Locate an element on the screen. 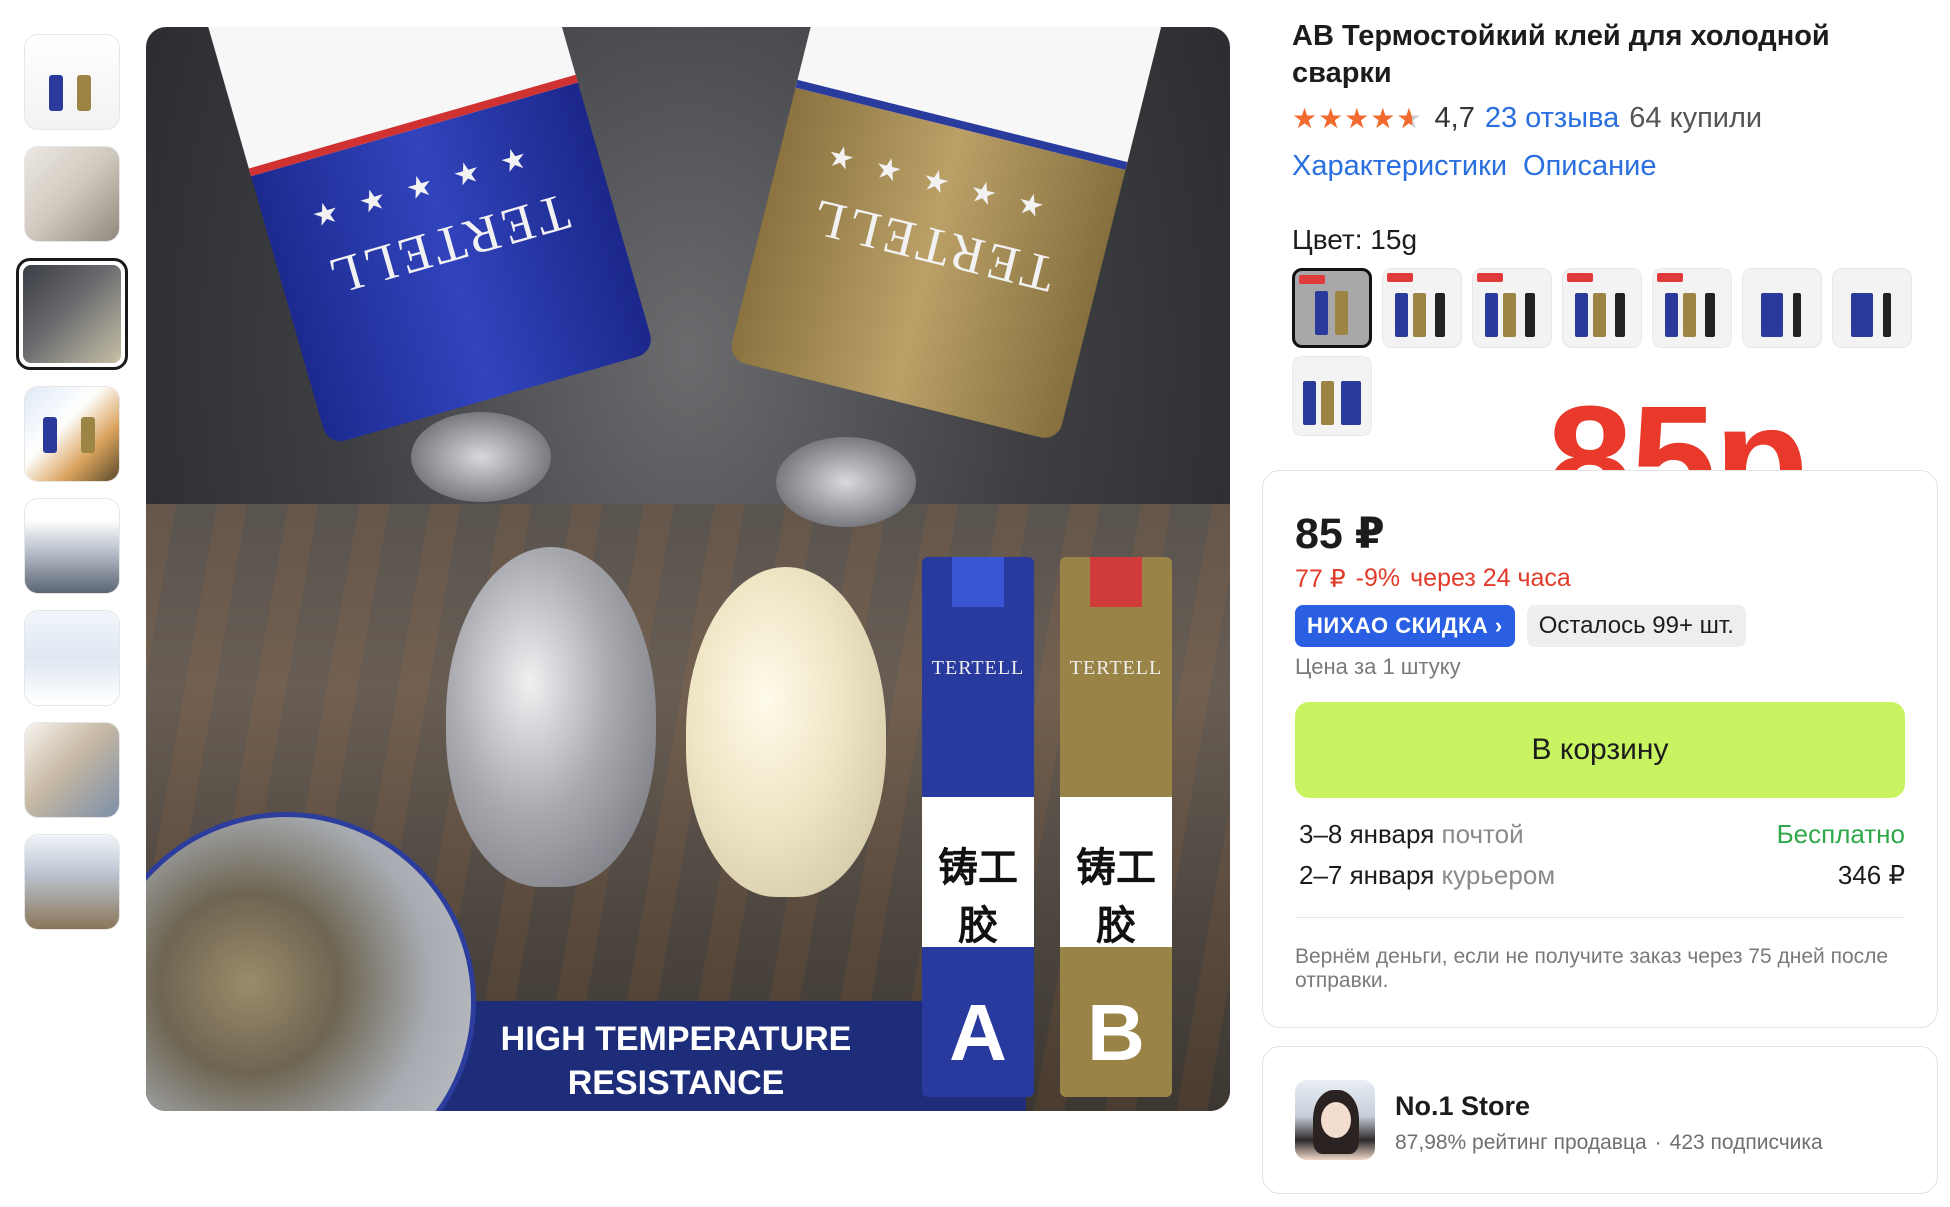  image-caption: HIGH TEMPERATURE RESISTANCE is located at coordinates (676, 1061).